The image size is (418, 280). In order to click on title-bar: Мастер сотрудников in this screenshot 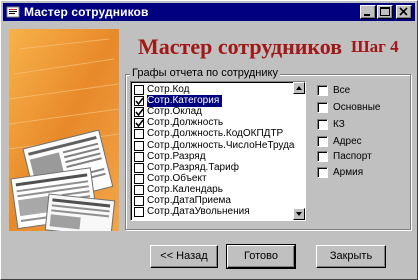, I will do `click(209, 12)`.